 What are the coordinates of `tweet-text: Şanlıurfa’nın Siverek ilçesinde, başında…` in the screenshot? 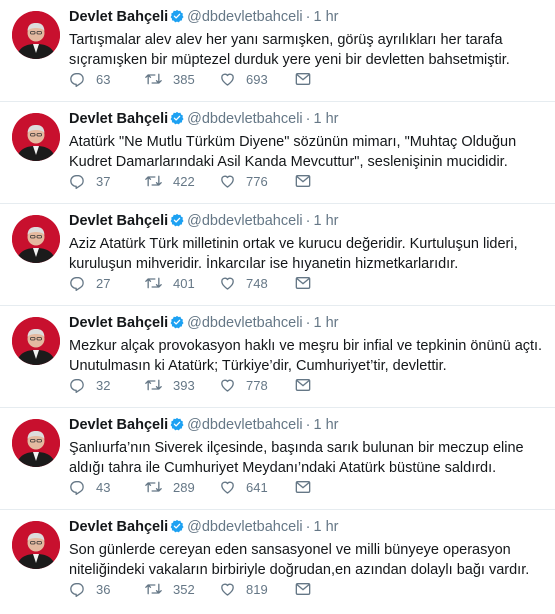 It's located at (296, 458).